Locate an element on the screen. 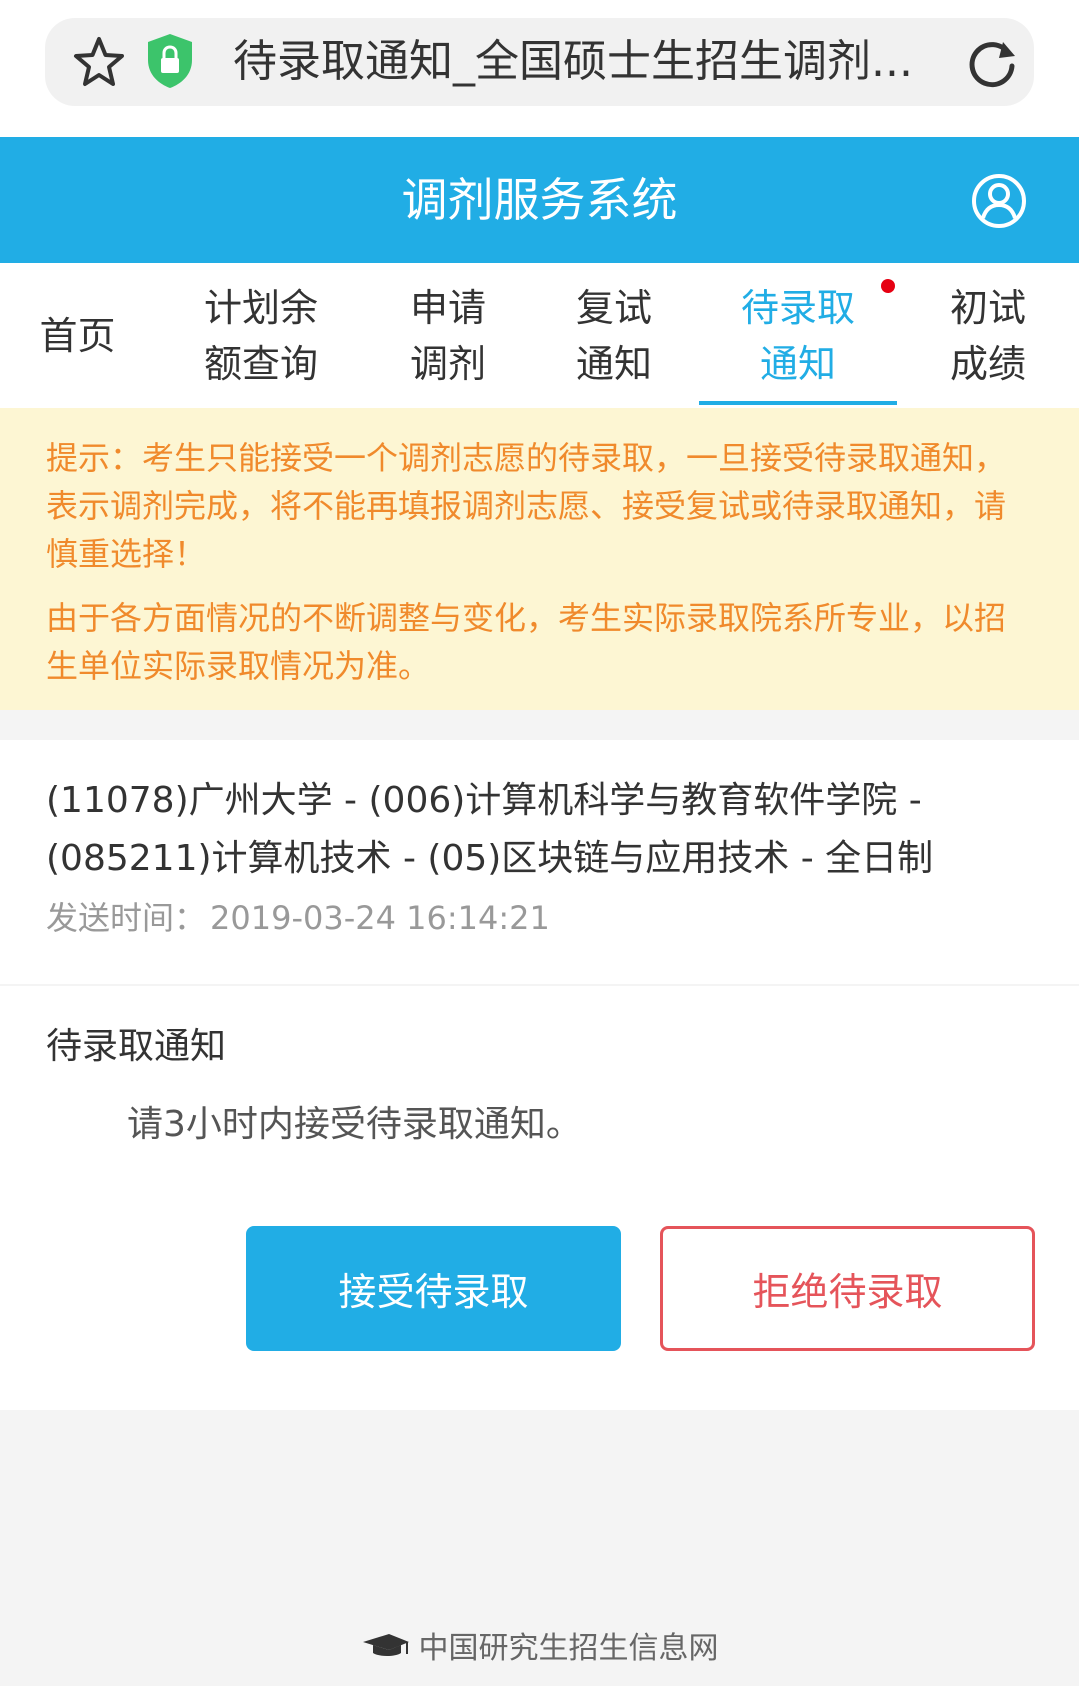 Image resolution: width=1079 pixels, height=1686 pixels. tab-label: 成绩 is located at coordinates (987, 363).